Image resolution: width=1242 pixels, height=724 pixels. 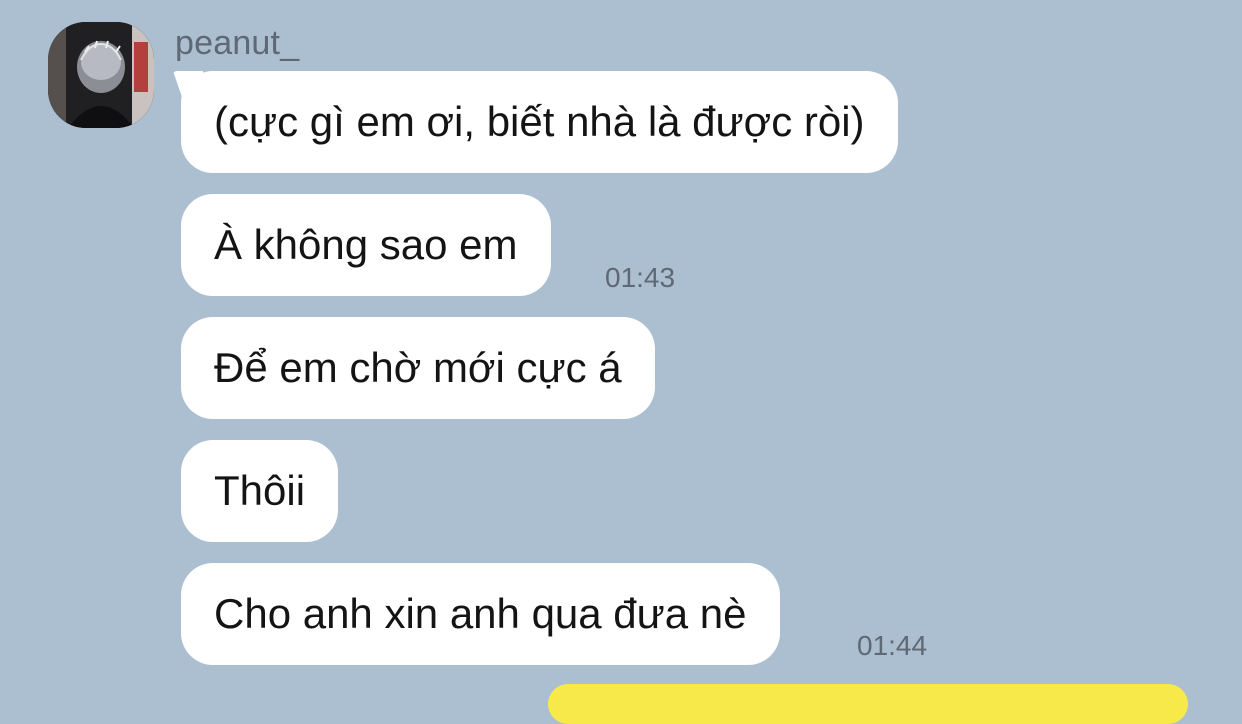 I want to click on message-text: Thôii, so click(x=260, y=490).